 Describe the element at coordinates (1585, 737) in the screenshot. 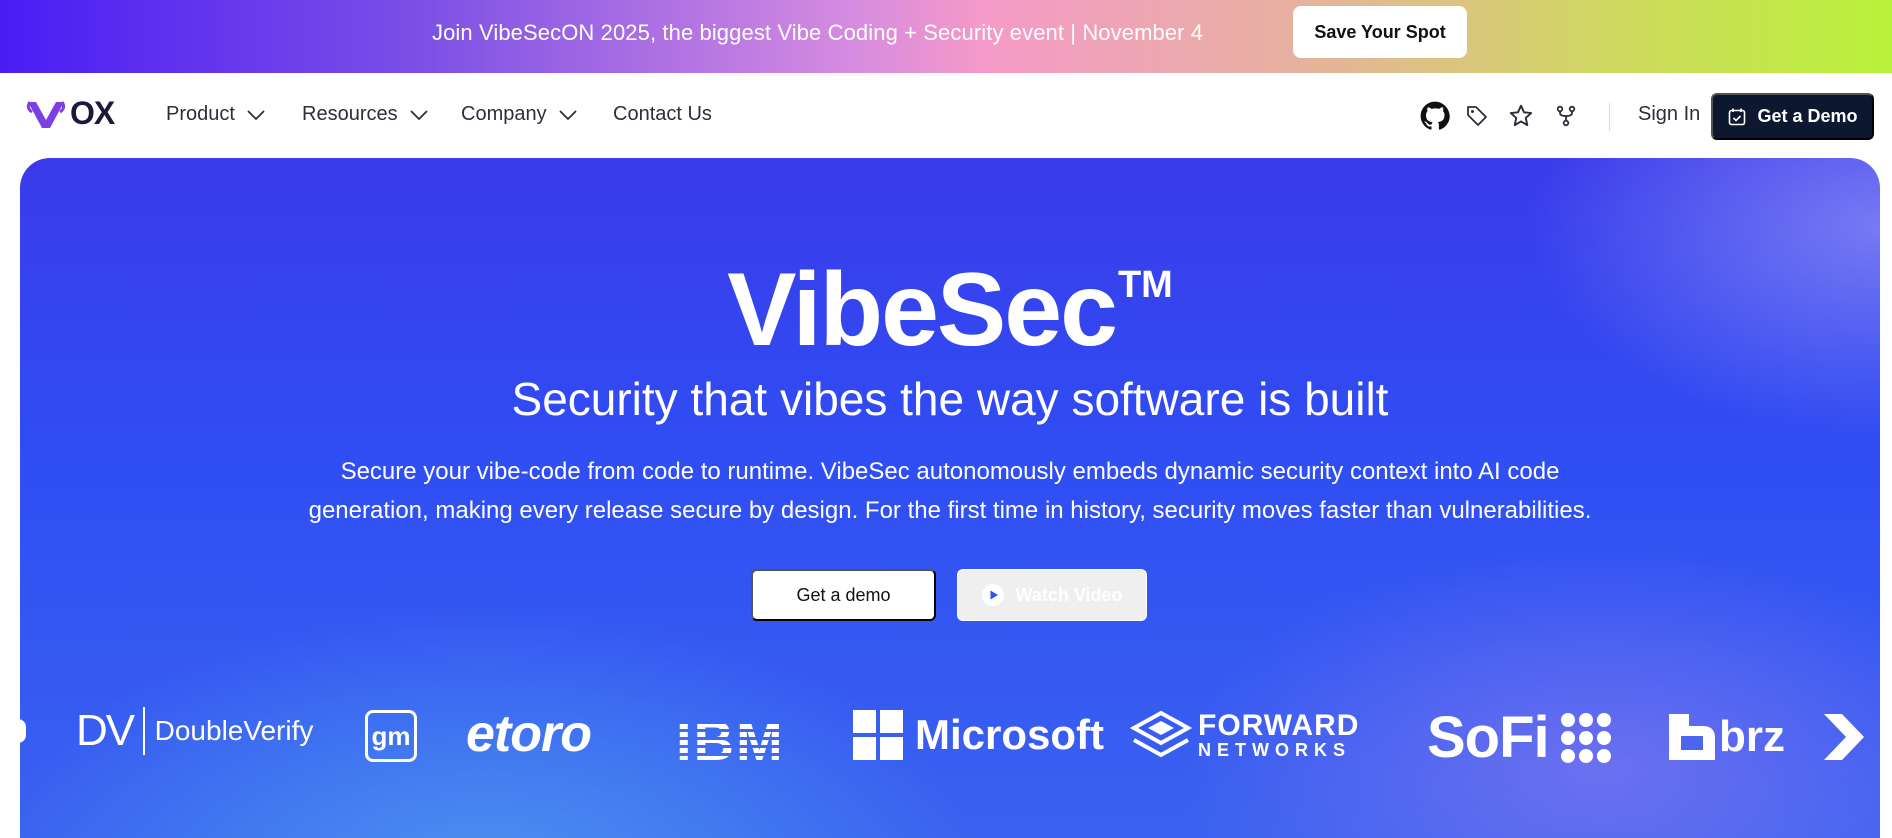

I see `sofi-dots-icon` at that location.